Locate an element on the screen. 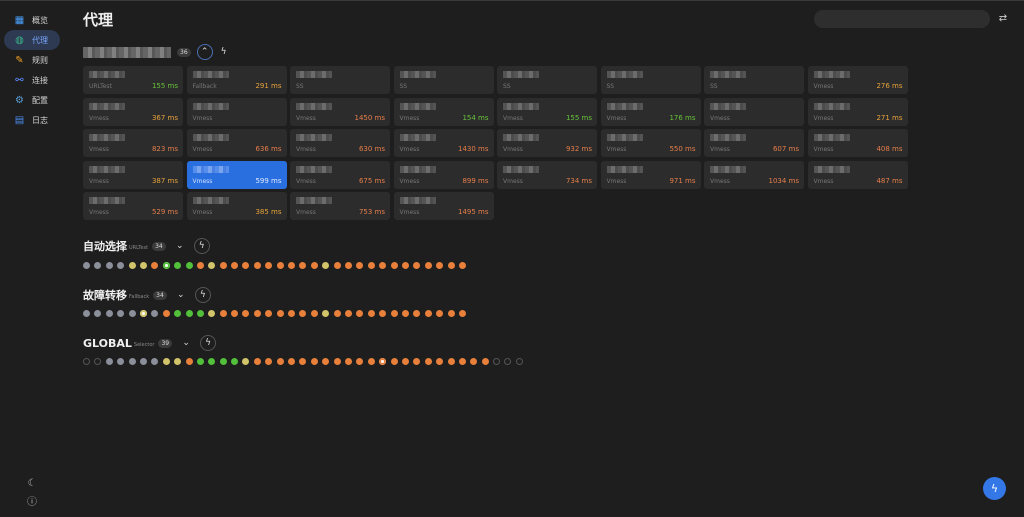 This screenshot has height=517, width=1024. proxy-delay: 271 ms is located at coordinates (889, 118).